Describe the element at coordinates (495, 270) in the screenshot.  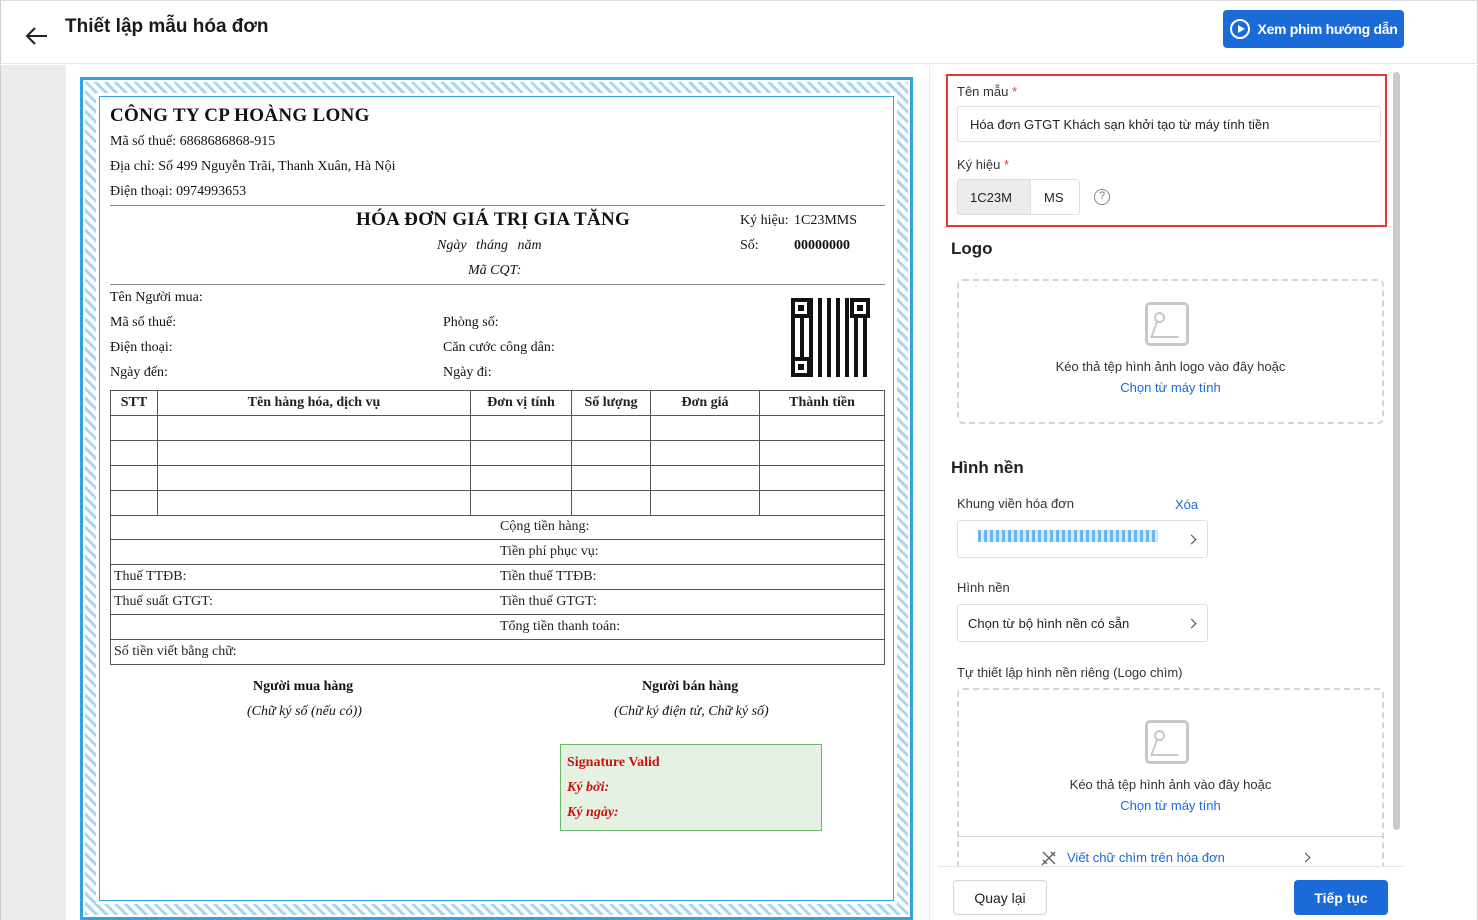
I see `cqt-code: Mã CQT:` at that location.